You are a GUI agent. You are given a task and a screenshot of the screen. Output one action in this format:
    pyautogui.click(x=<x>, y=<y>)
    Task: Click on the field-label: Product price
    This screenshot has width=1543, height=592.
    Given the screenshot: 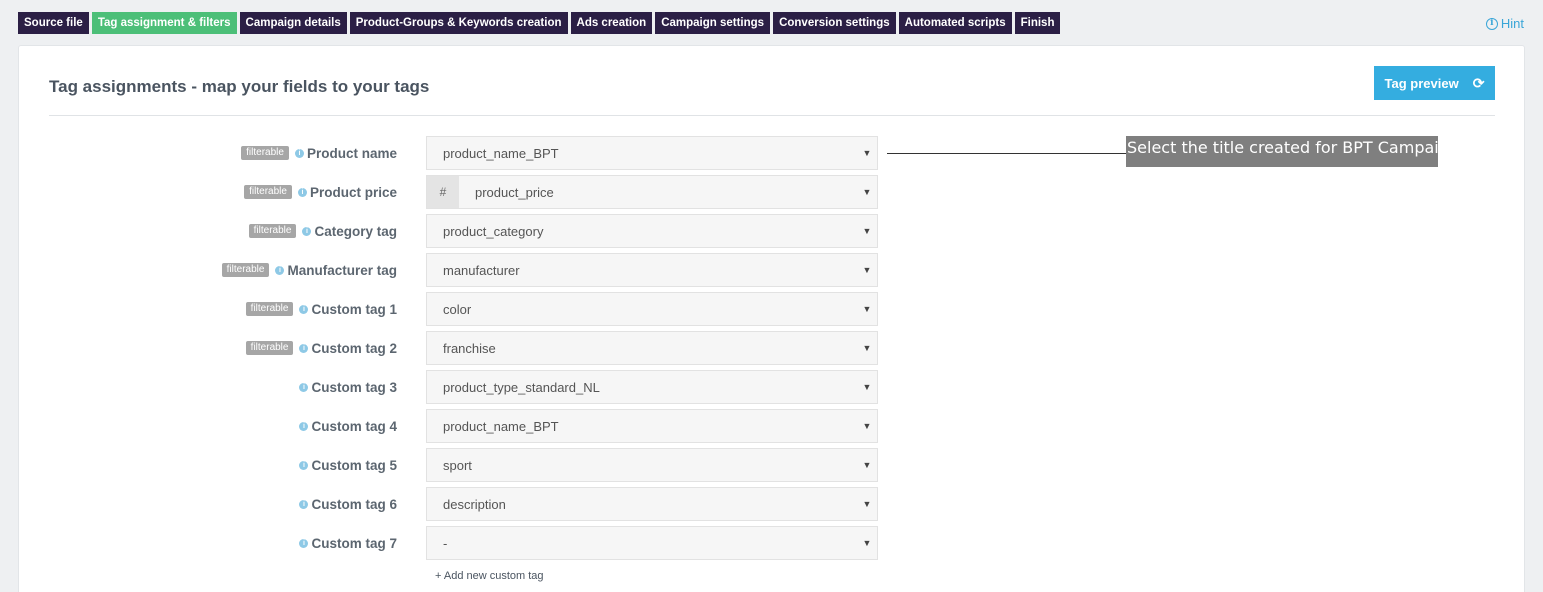 What is the action you would take?
    pyautogui.click(x=353, y=192)
    